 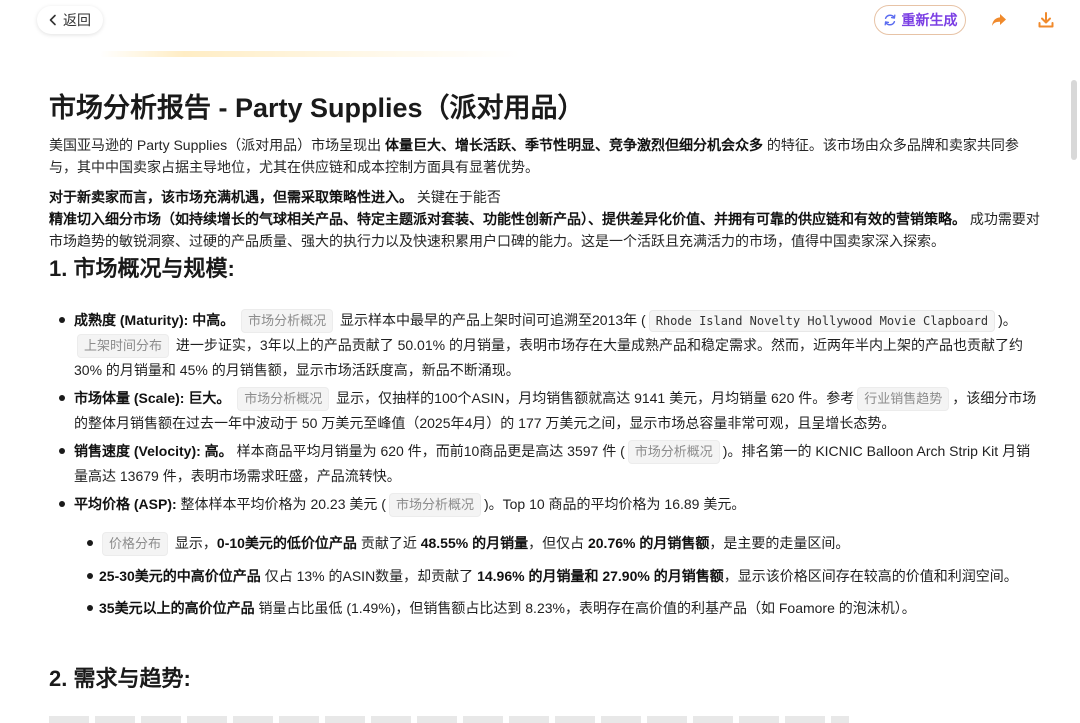 I want to click on reference-chip: 行业销售趋势, so click(x=903, y=399).